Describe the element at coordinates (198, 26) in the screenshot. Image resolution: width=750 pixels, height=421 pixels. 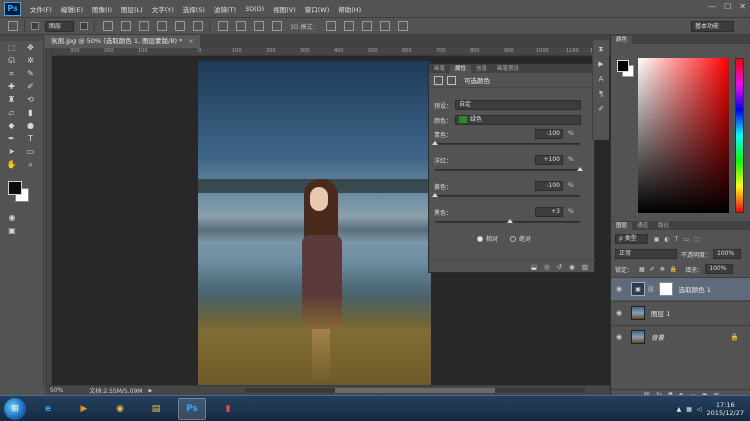
I see `align-right-icon` at that location.